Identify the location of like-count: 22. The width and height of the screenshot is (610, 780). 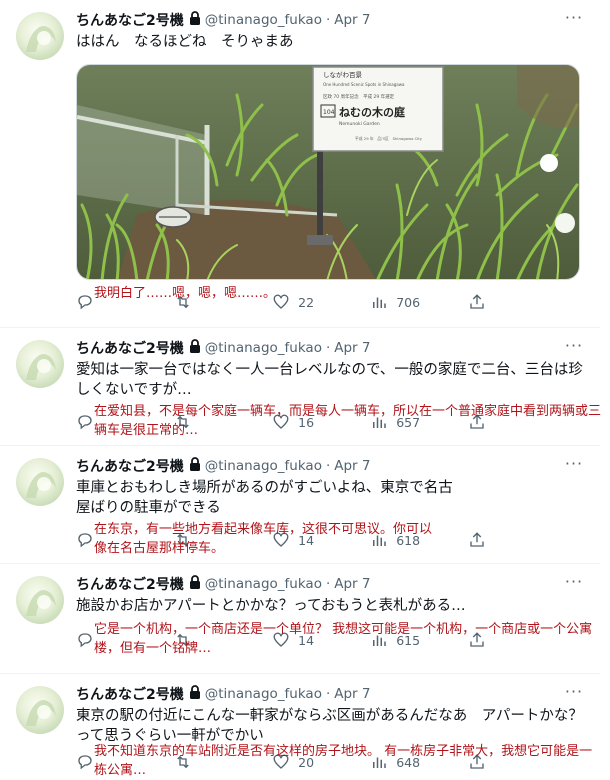
(306, 302).